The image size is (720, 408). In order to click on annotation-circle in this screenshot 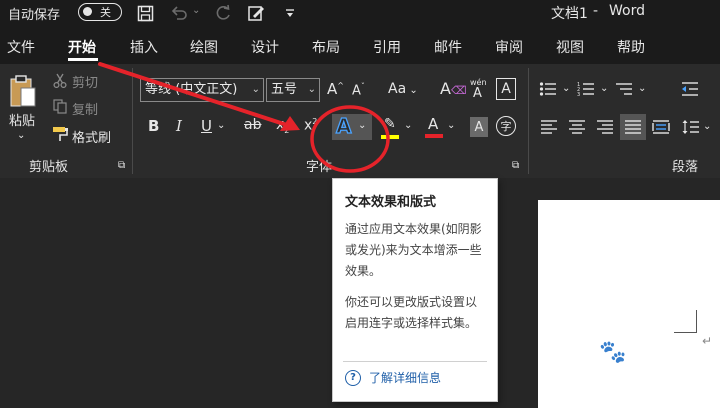, I will do `click(350, 139)`.